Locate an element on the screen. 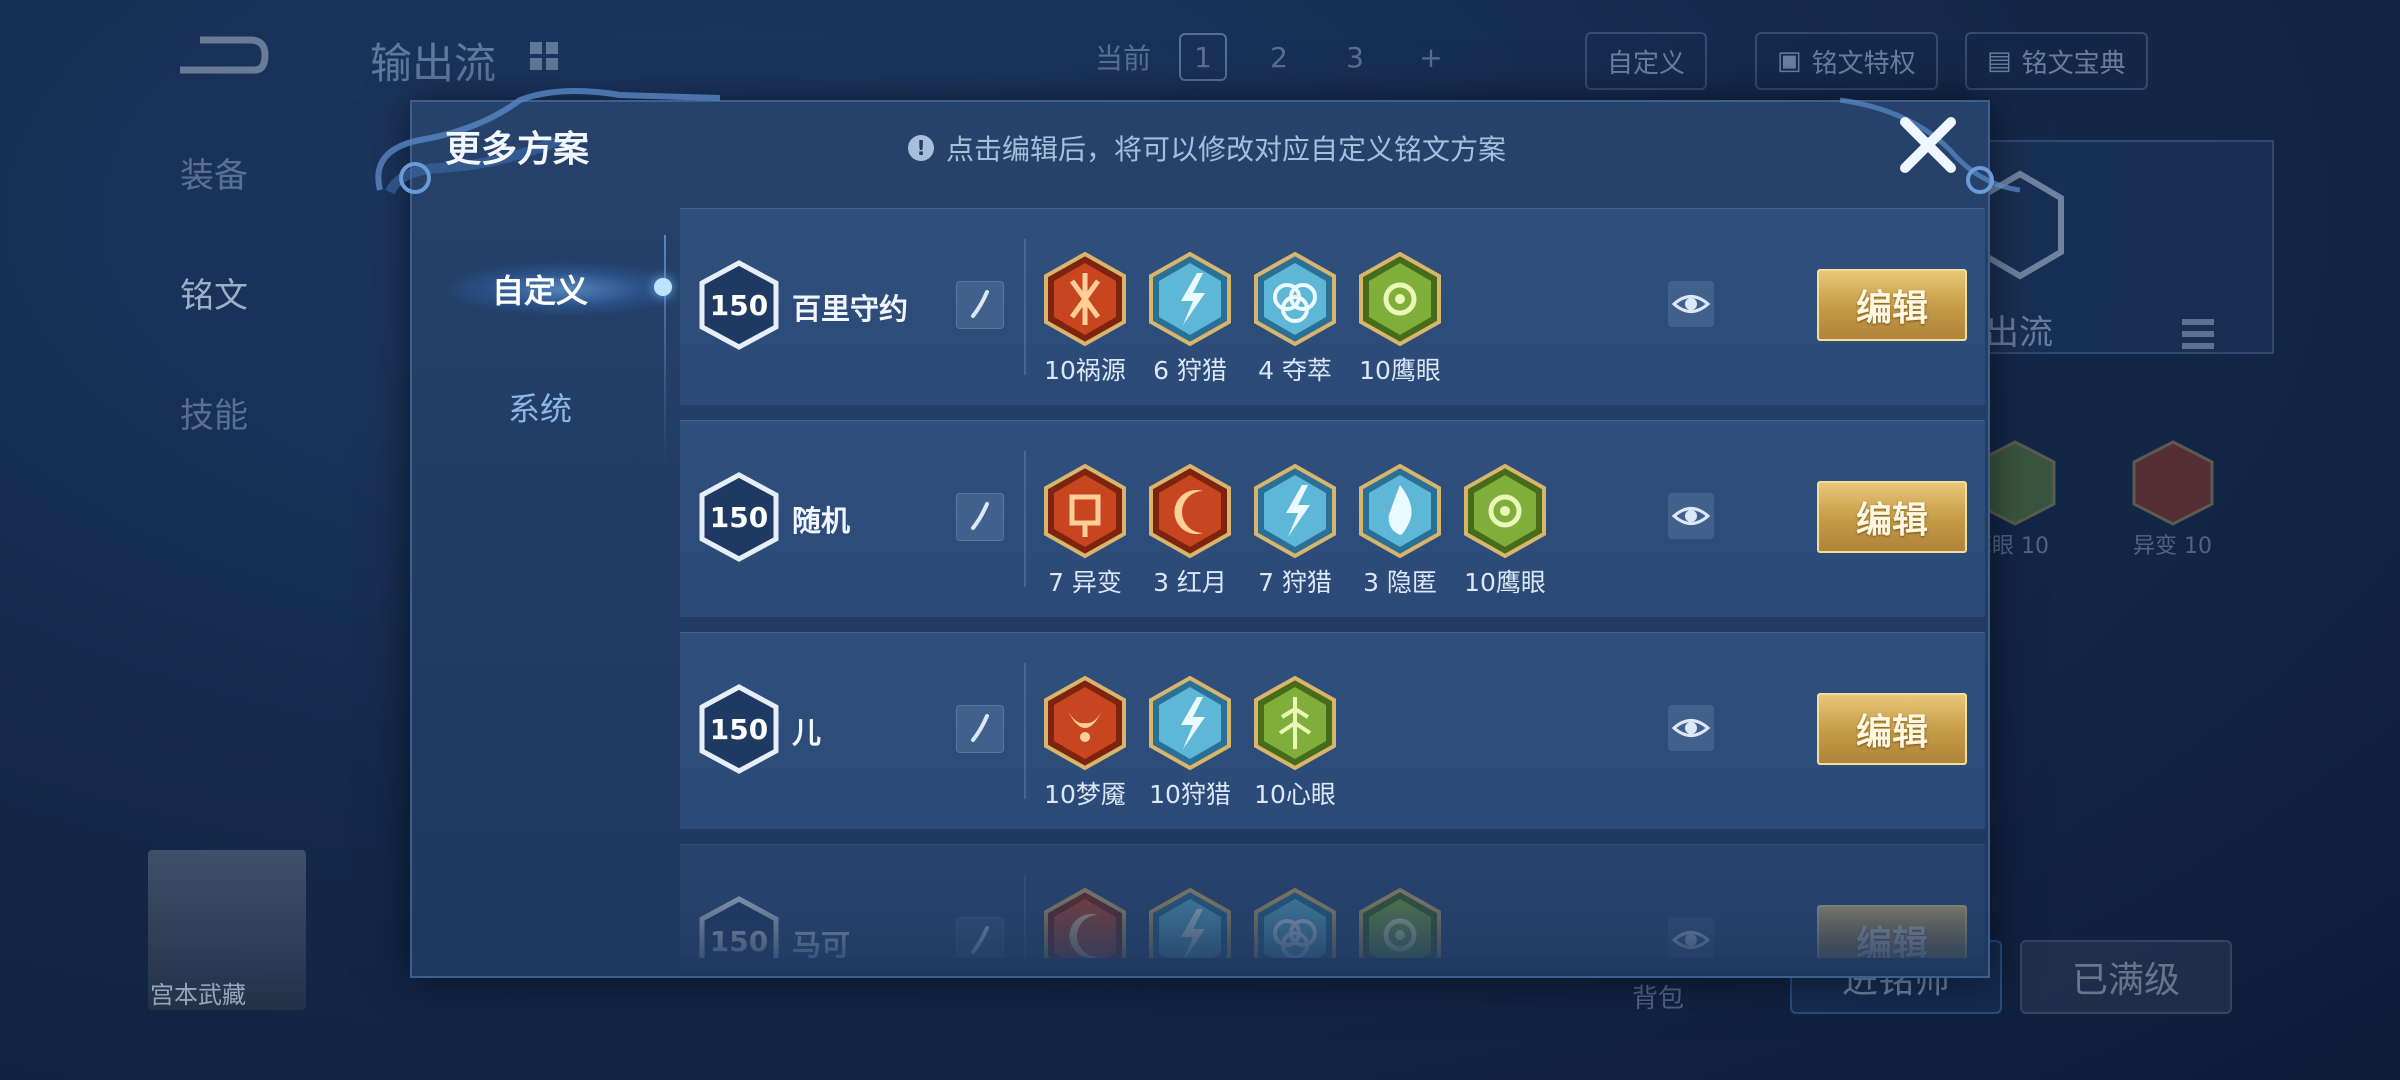 The width and height of the screenshot is (2400, 1080). side-nav-skills: 技能 is located at coordinates (214, 412).